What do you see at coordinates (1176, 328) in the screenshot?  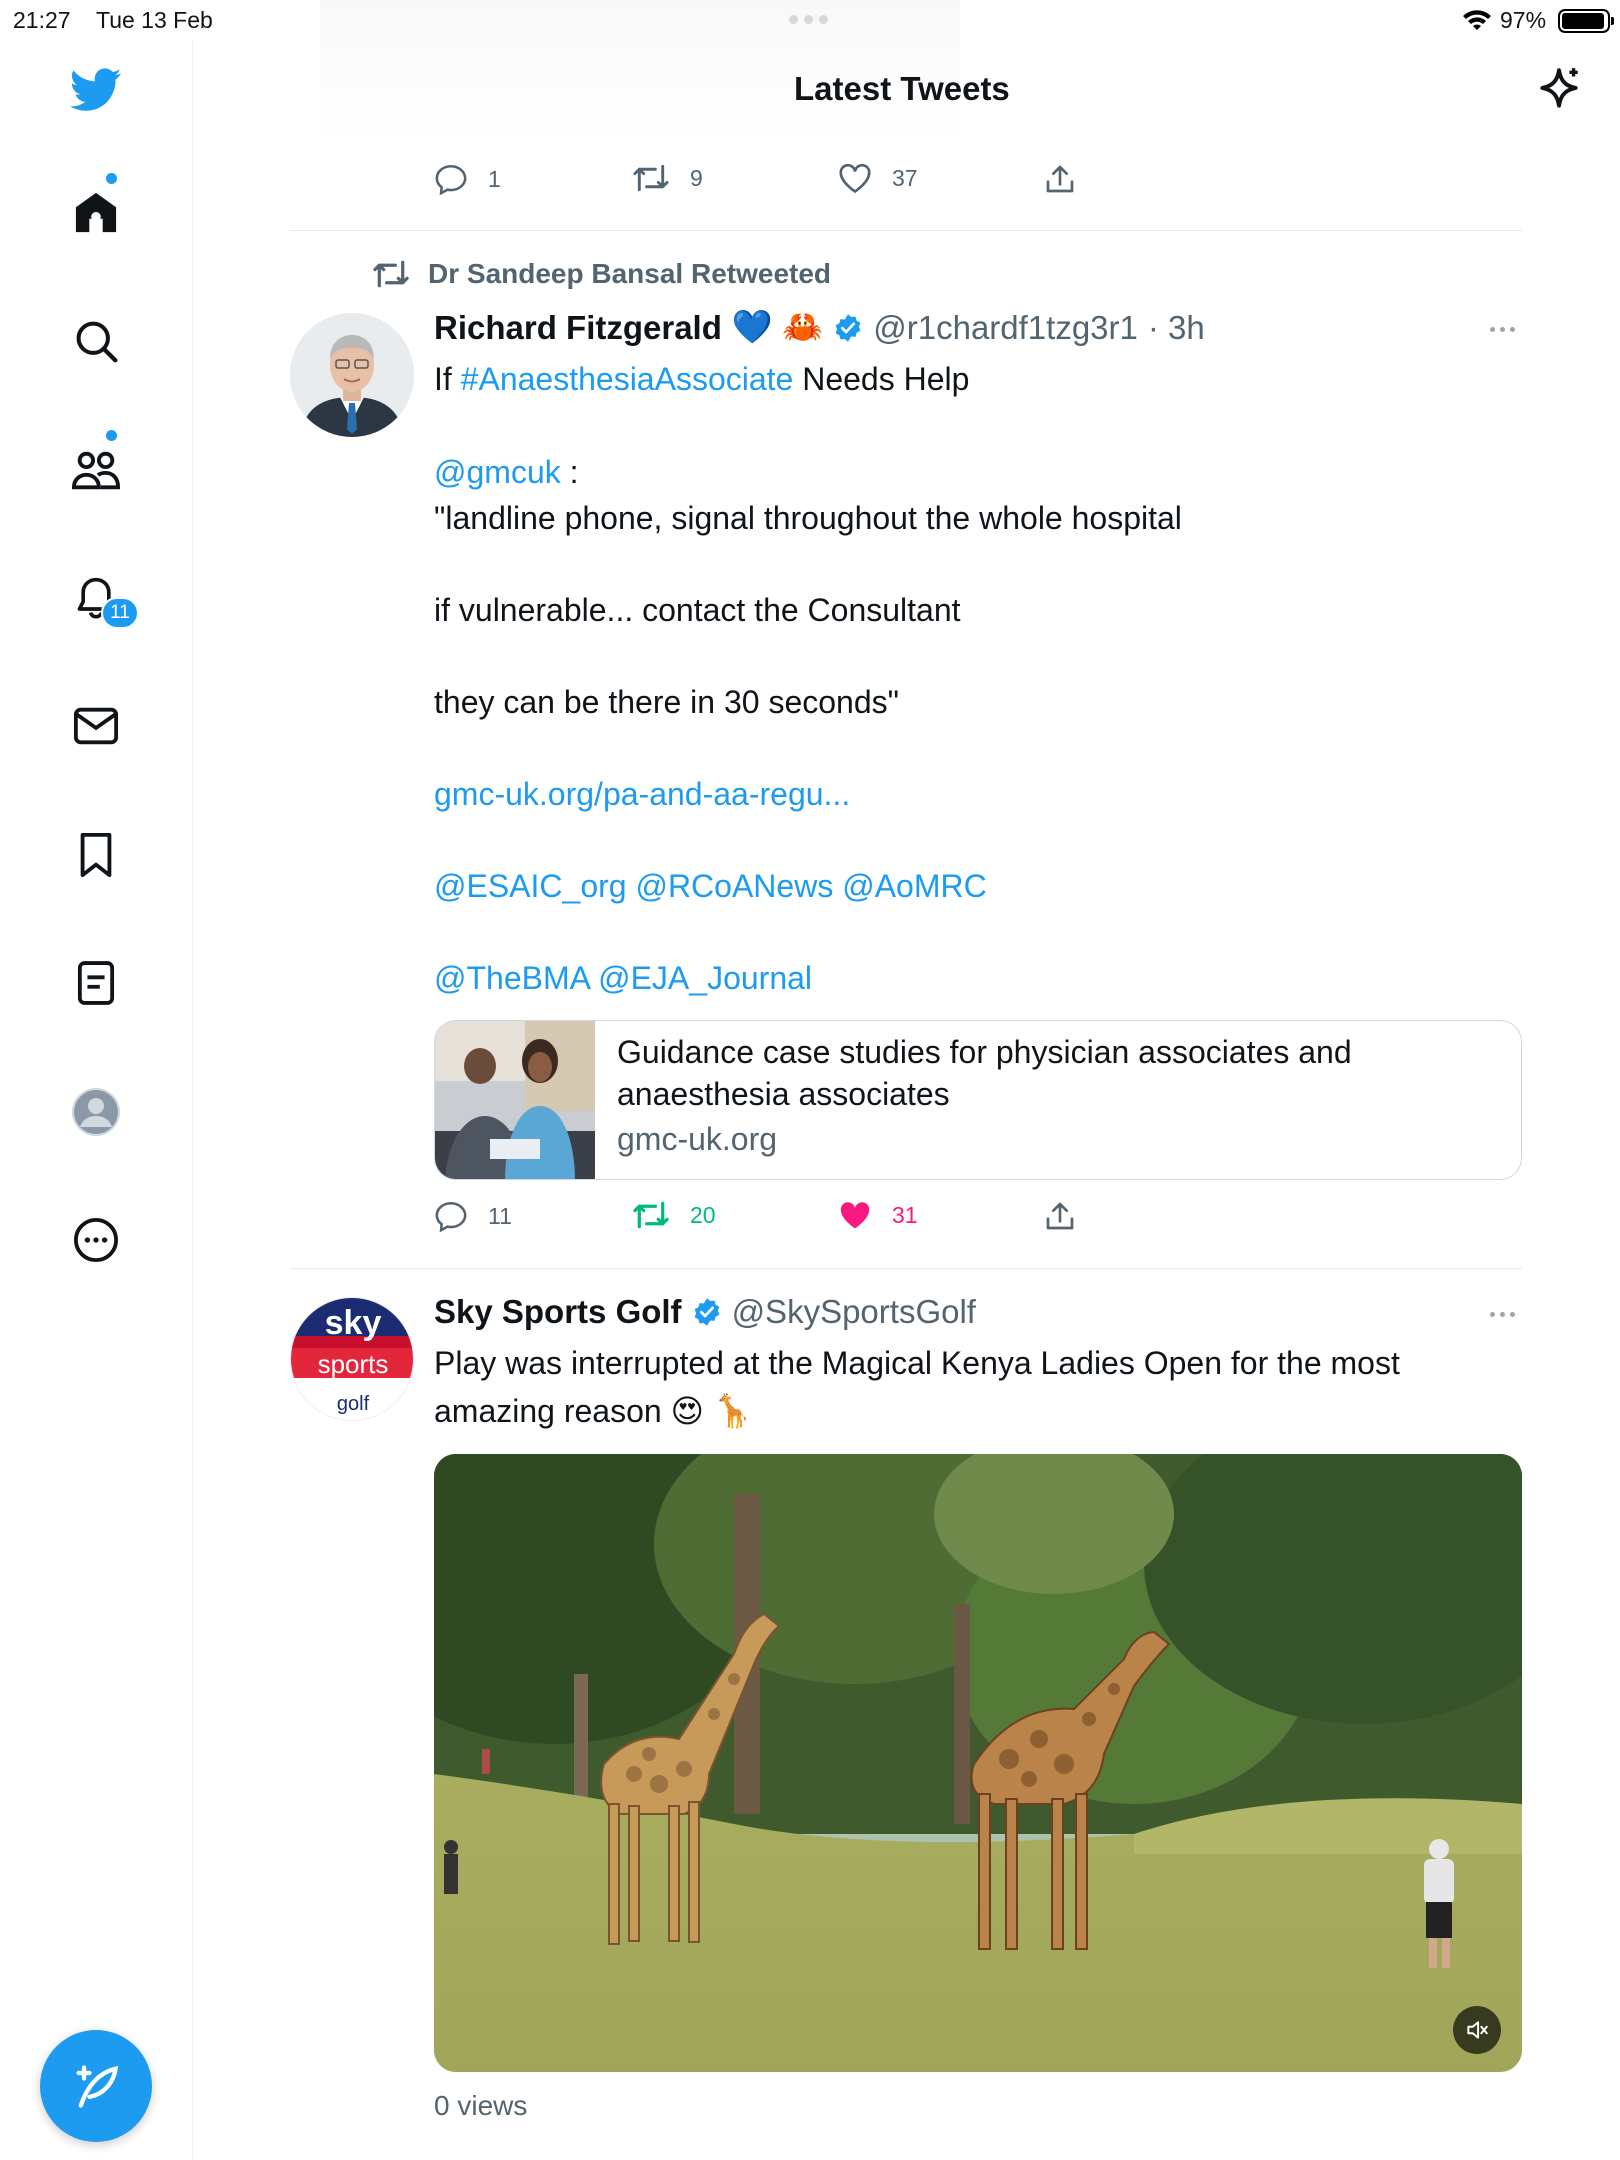 I see `tweet-time: · 3h` at bounding box center [1176, 328].